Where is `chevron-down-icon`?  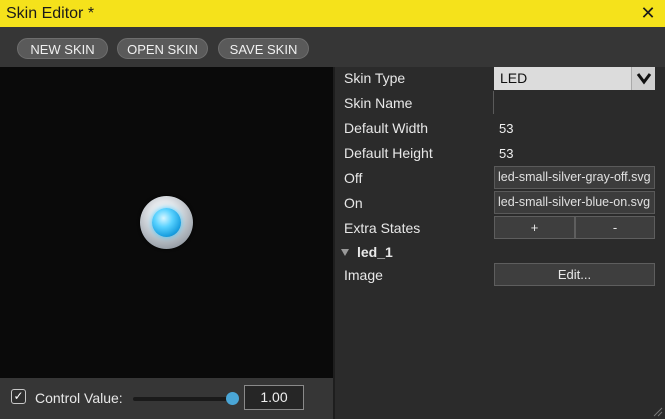
chevron-down-icon is located at coordinates (643, 78).